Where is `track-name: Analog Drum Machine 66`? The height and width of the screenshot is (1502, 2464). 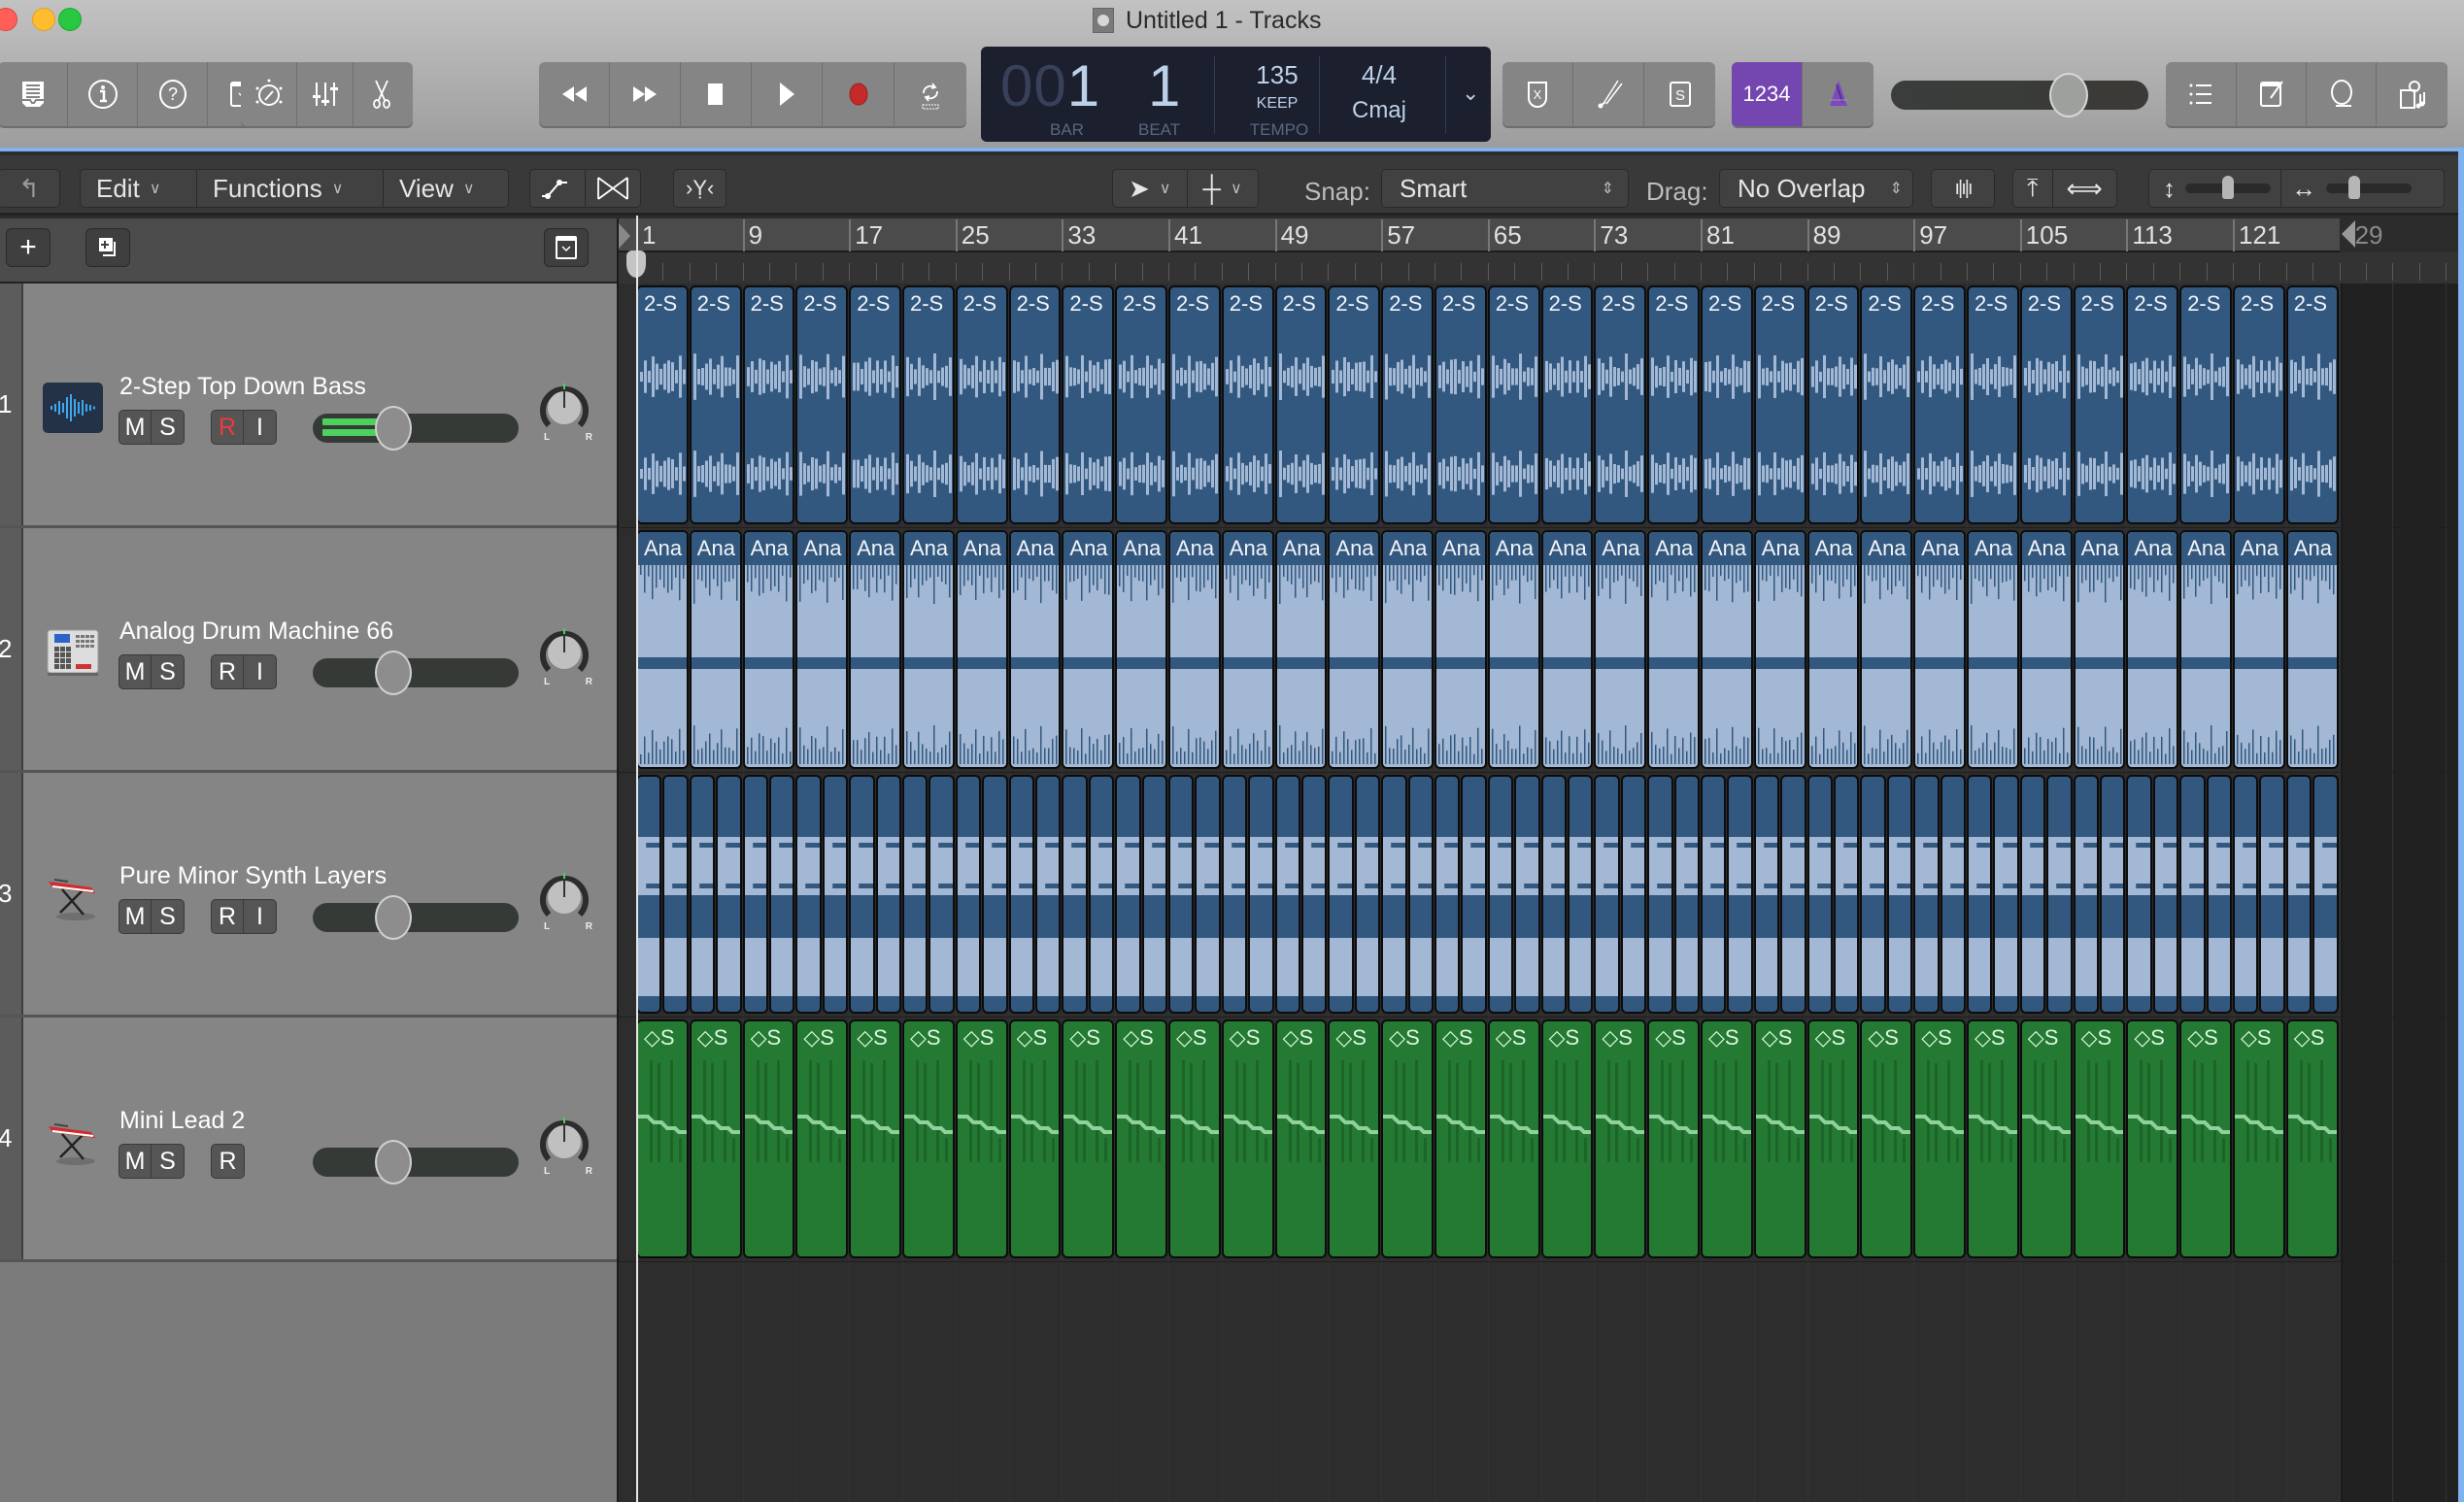 track-name: Analog Drum Machine 66 is located at coordinates (256, 632).